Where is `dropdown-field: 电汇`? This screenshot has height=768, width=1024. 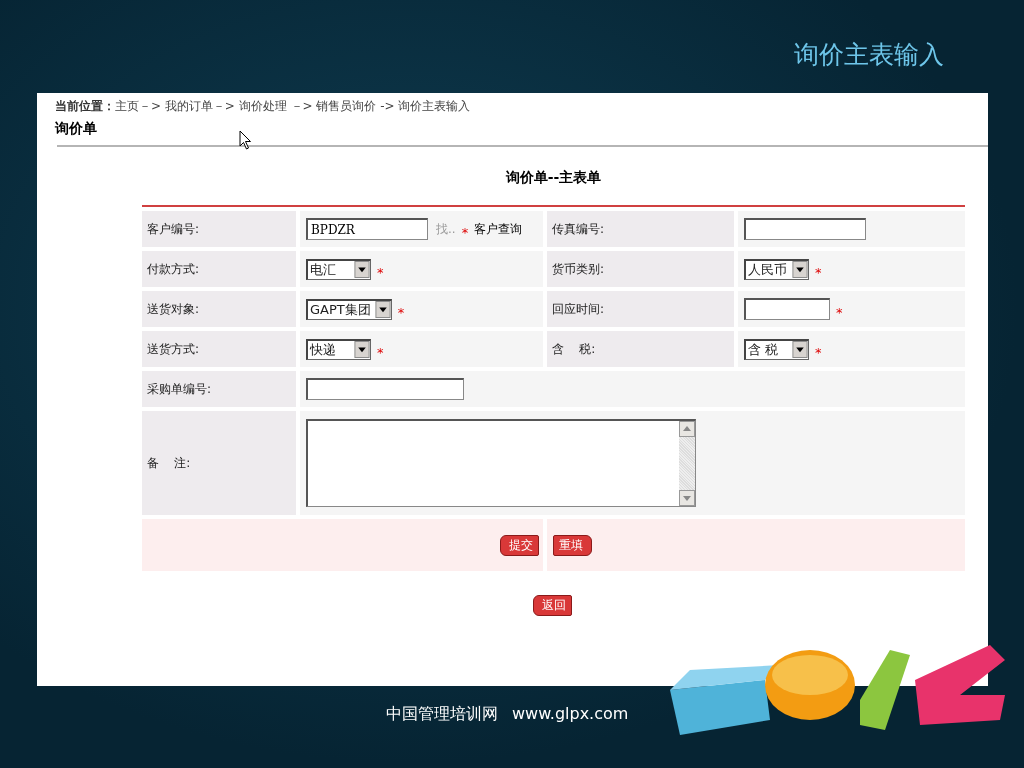 dropdown-field: 电汇 is located at coordinates (338, 269).